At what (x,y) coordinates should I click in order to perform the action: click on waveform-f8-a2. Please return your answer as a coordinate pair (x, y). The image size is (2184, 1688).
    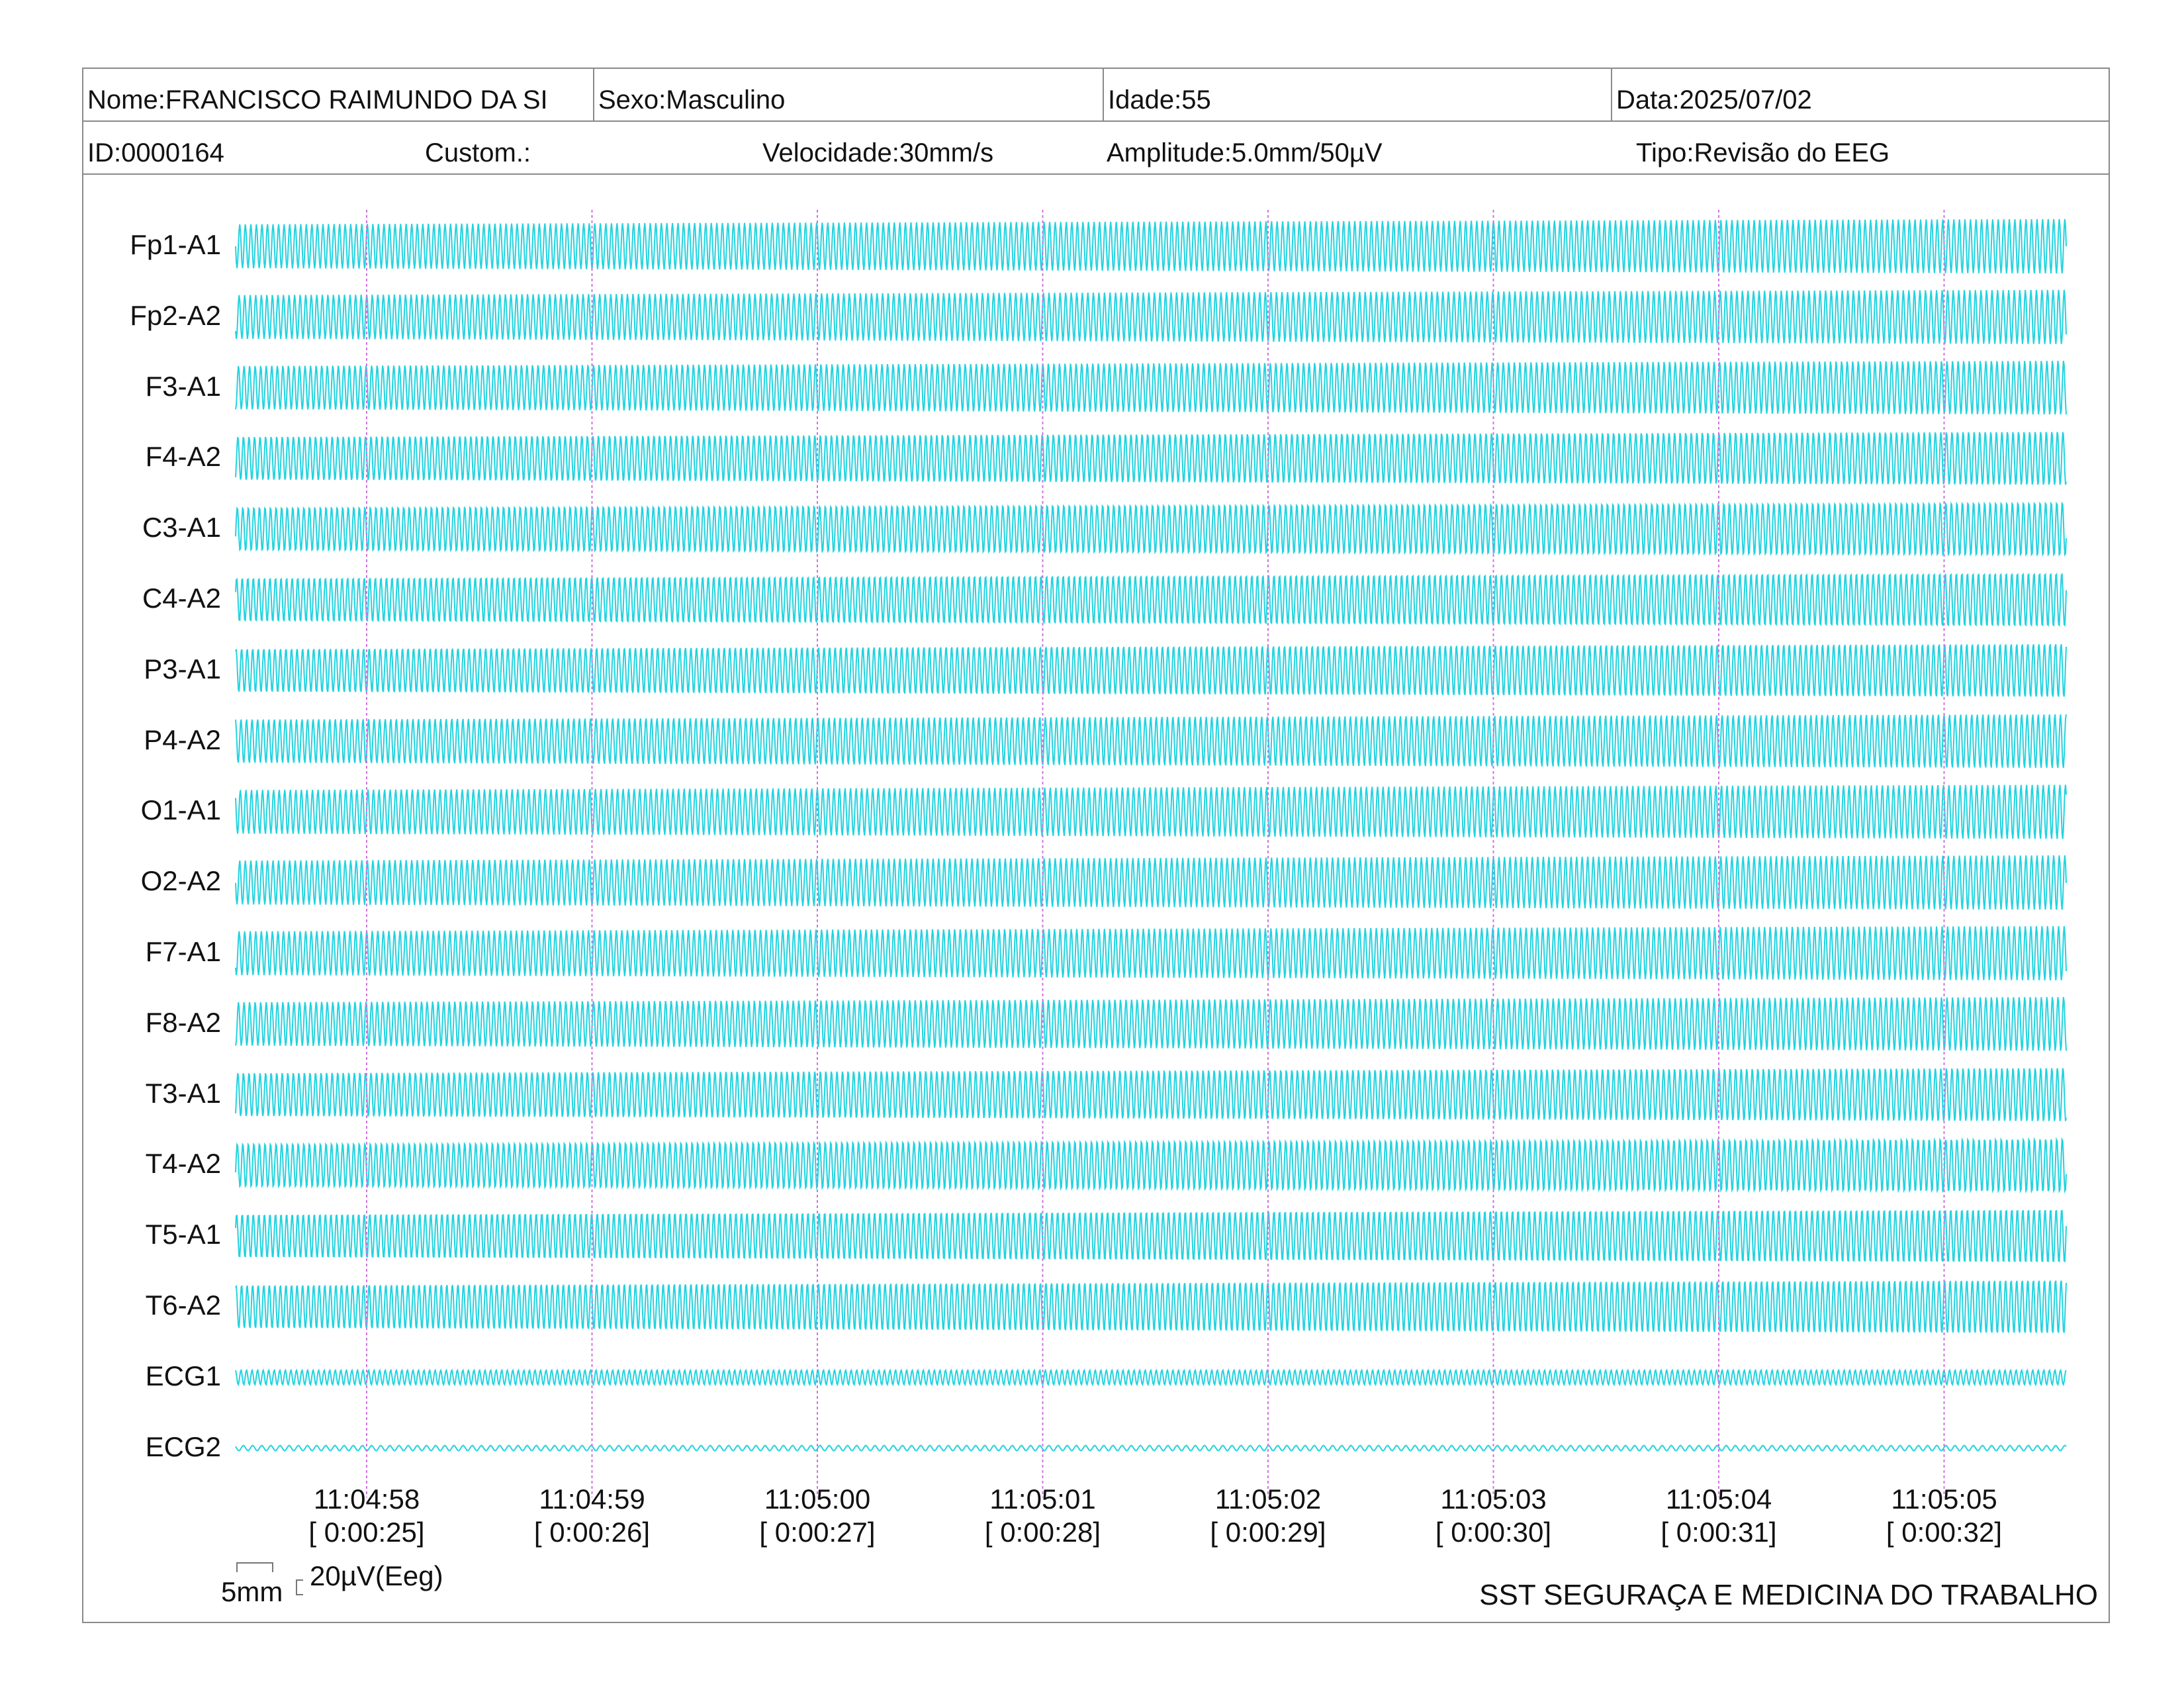
    Looking at the image, I should click on (1151, 1024).